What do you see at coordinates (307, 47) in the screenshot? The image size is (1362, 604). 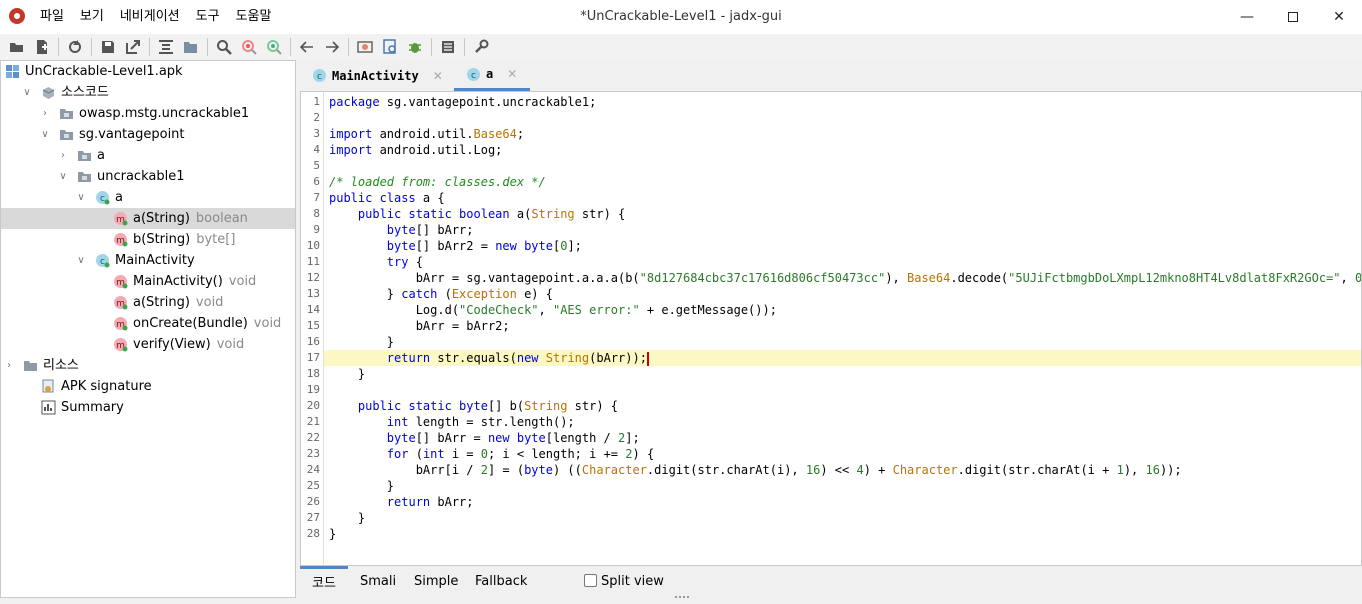 I see `back-button` at bounding box center [307, 47].